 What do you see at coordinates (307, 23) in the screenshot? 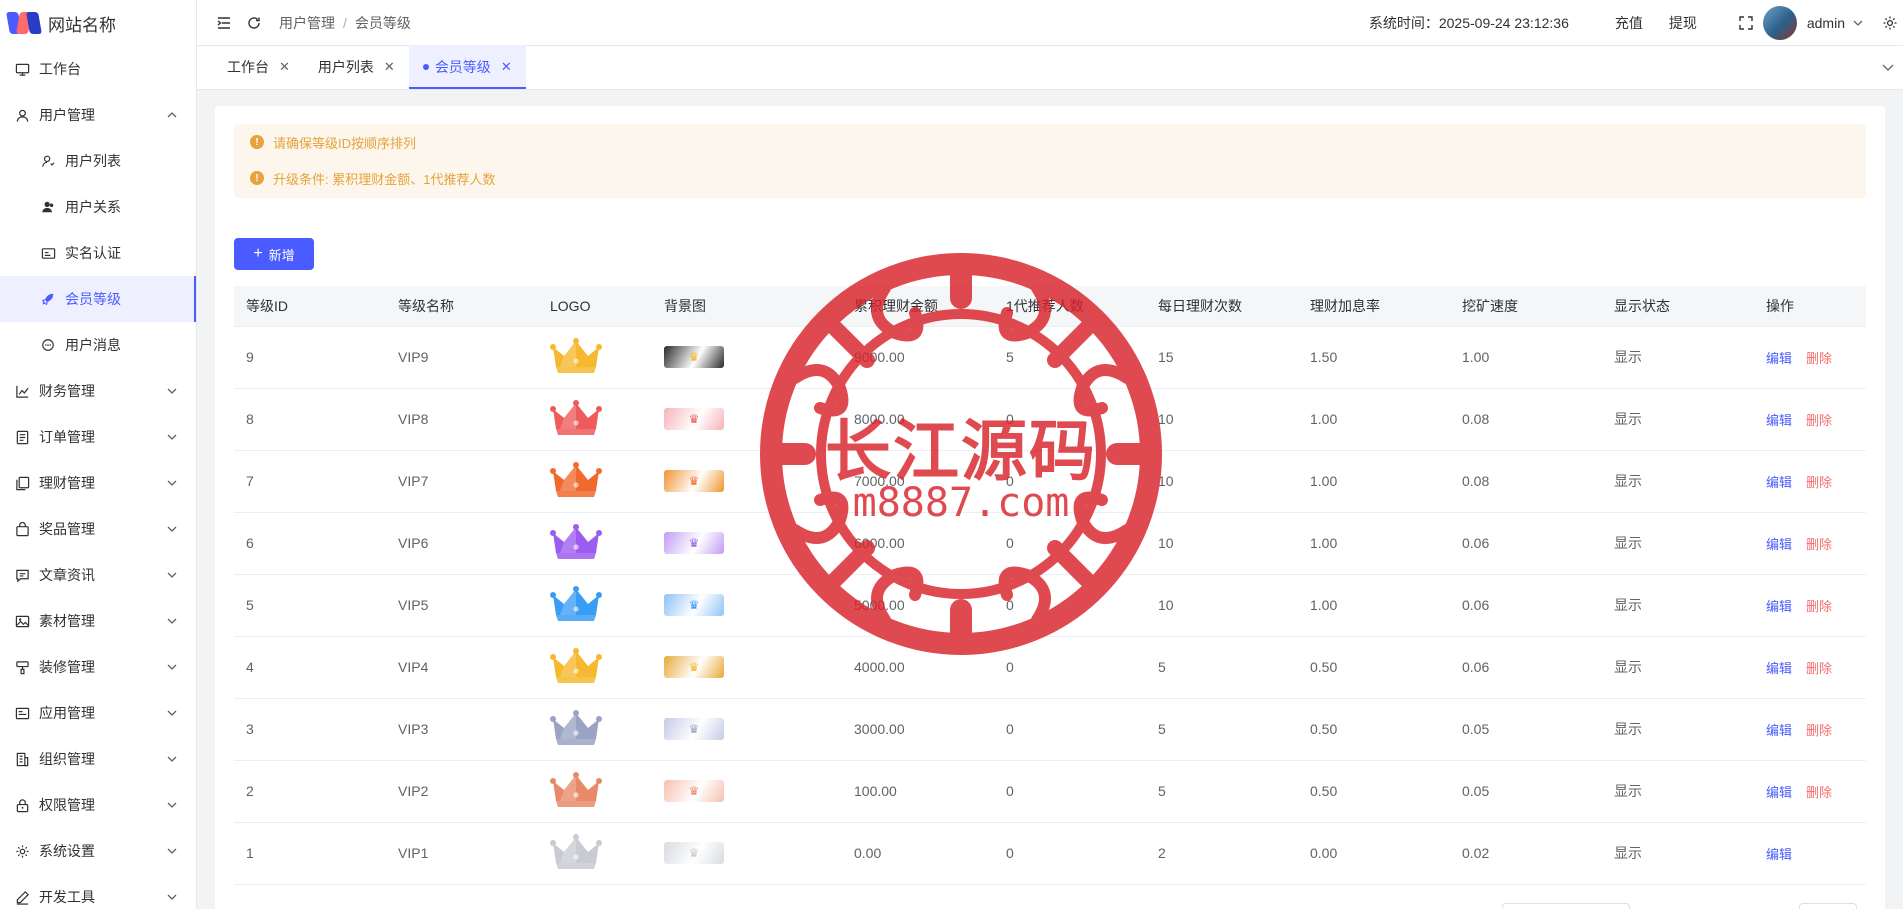
I see `breadcrumb-item-parent: 用户管理` at bounding box center [307, 23].